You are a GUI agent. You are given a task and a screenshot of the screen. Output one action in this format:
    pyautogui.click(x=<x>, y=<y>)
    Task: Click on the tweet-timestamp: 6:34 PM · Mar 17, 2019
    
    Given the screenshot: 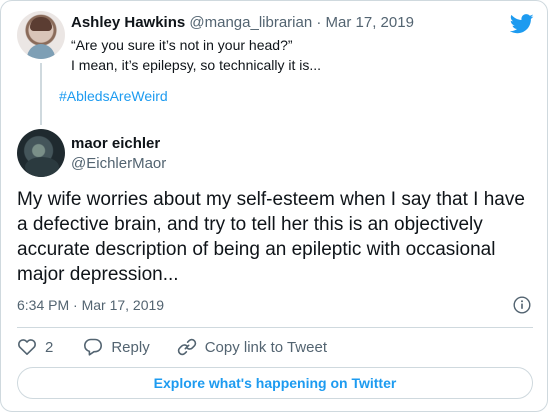 What is the action you would take?
    pyautogui.click(x=90, y=305)
    